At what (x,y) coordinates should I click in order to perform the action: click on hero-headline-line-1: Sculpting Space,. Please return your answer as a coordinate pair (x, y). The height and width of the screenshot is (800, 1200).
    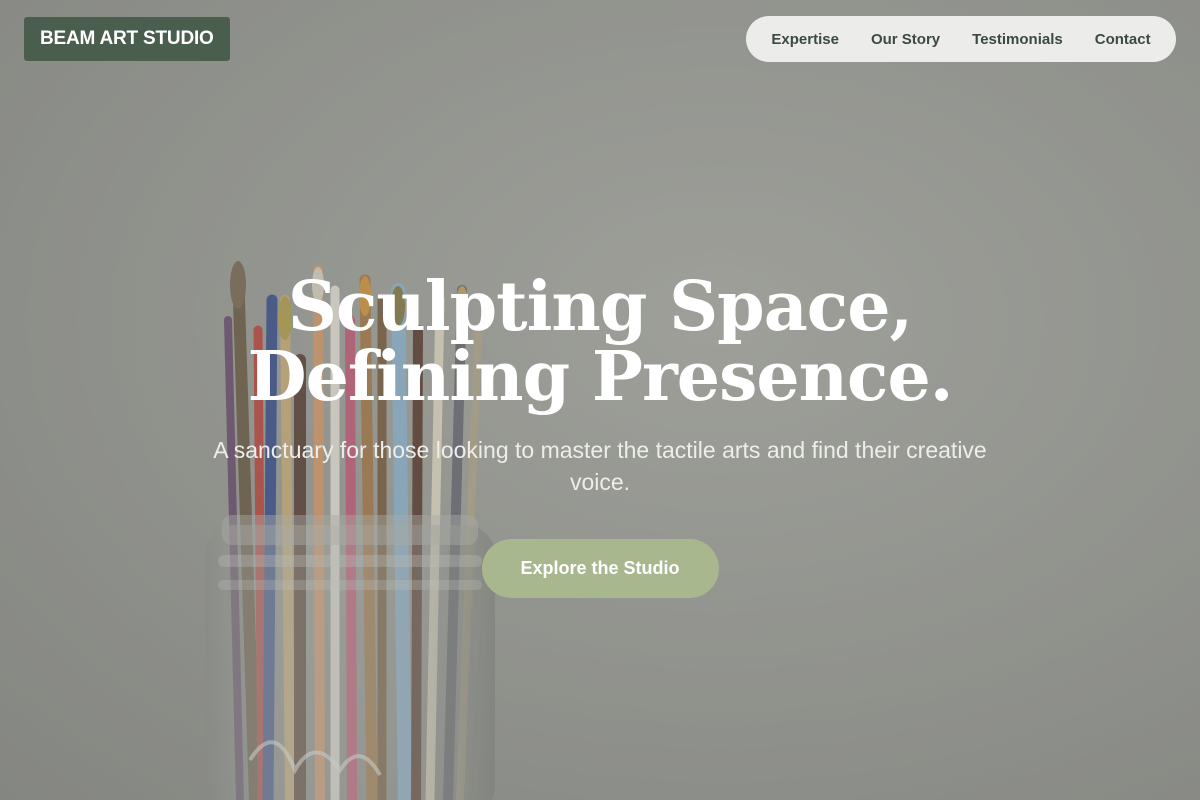
    Looking at the image, I should click on (600, 307).